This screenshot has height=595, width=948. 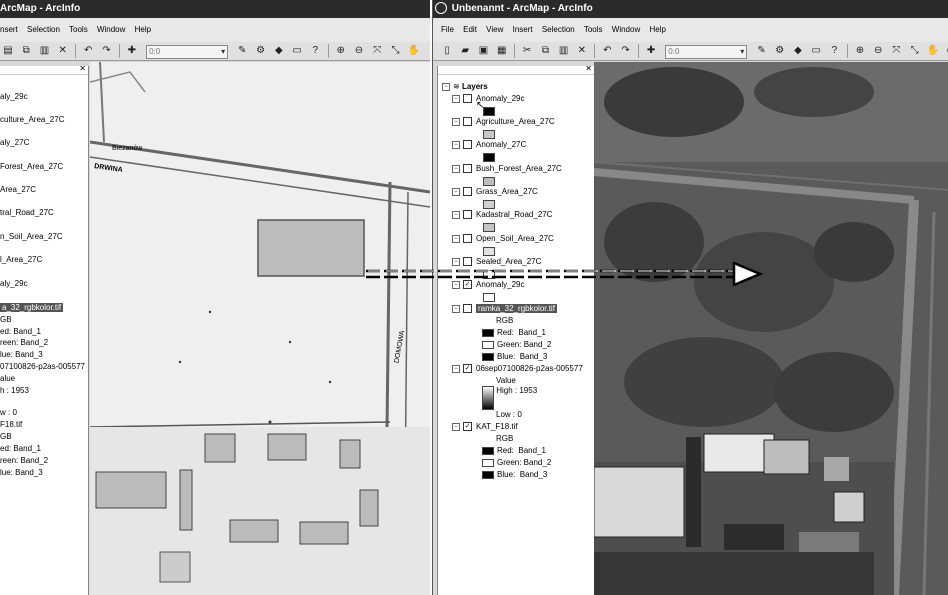 I want to click on globe-icon: ◉, so click(x=946, y=51).